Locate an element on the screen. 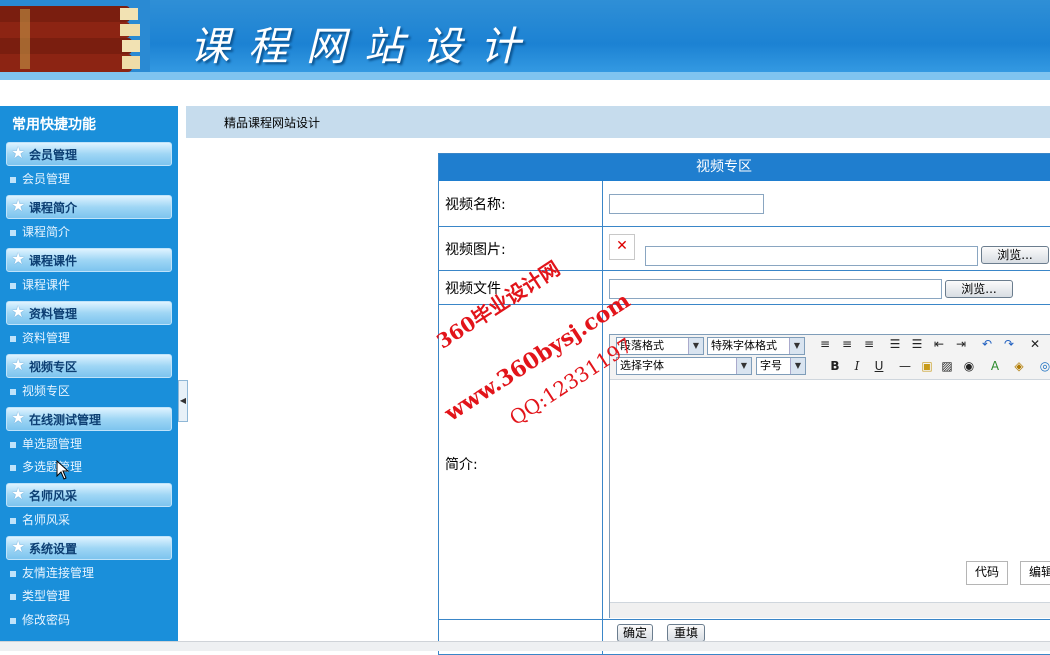 This screenshot has height=655, width=1050. sidebar-group-label: 课程课件 is located at coordinates (53, 261).